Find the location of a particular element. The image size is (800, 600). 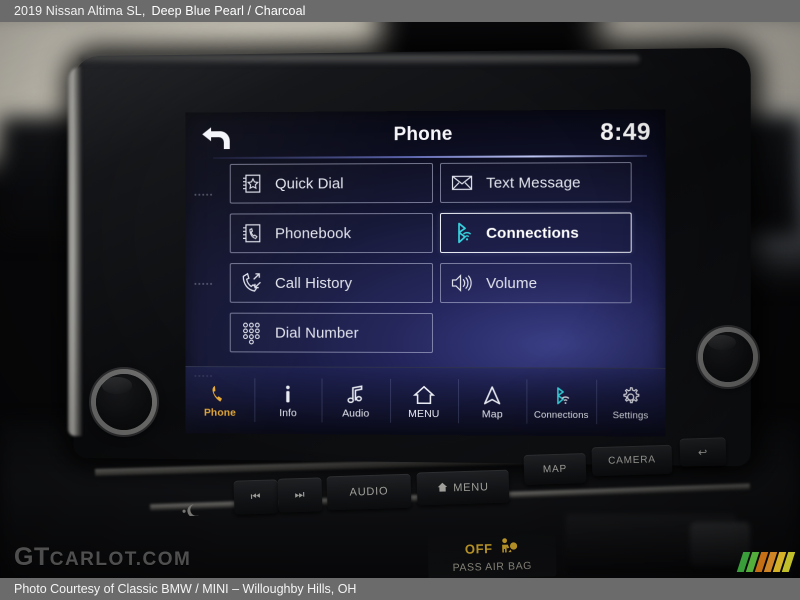

info-icon is located at coordinates (288, 394).